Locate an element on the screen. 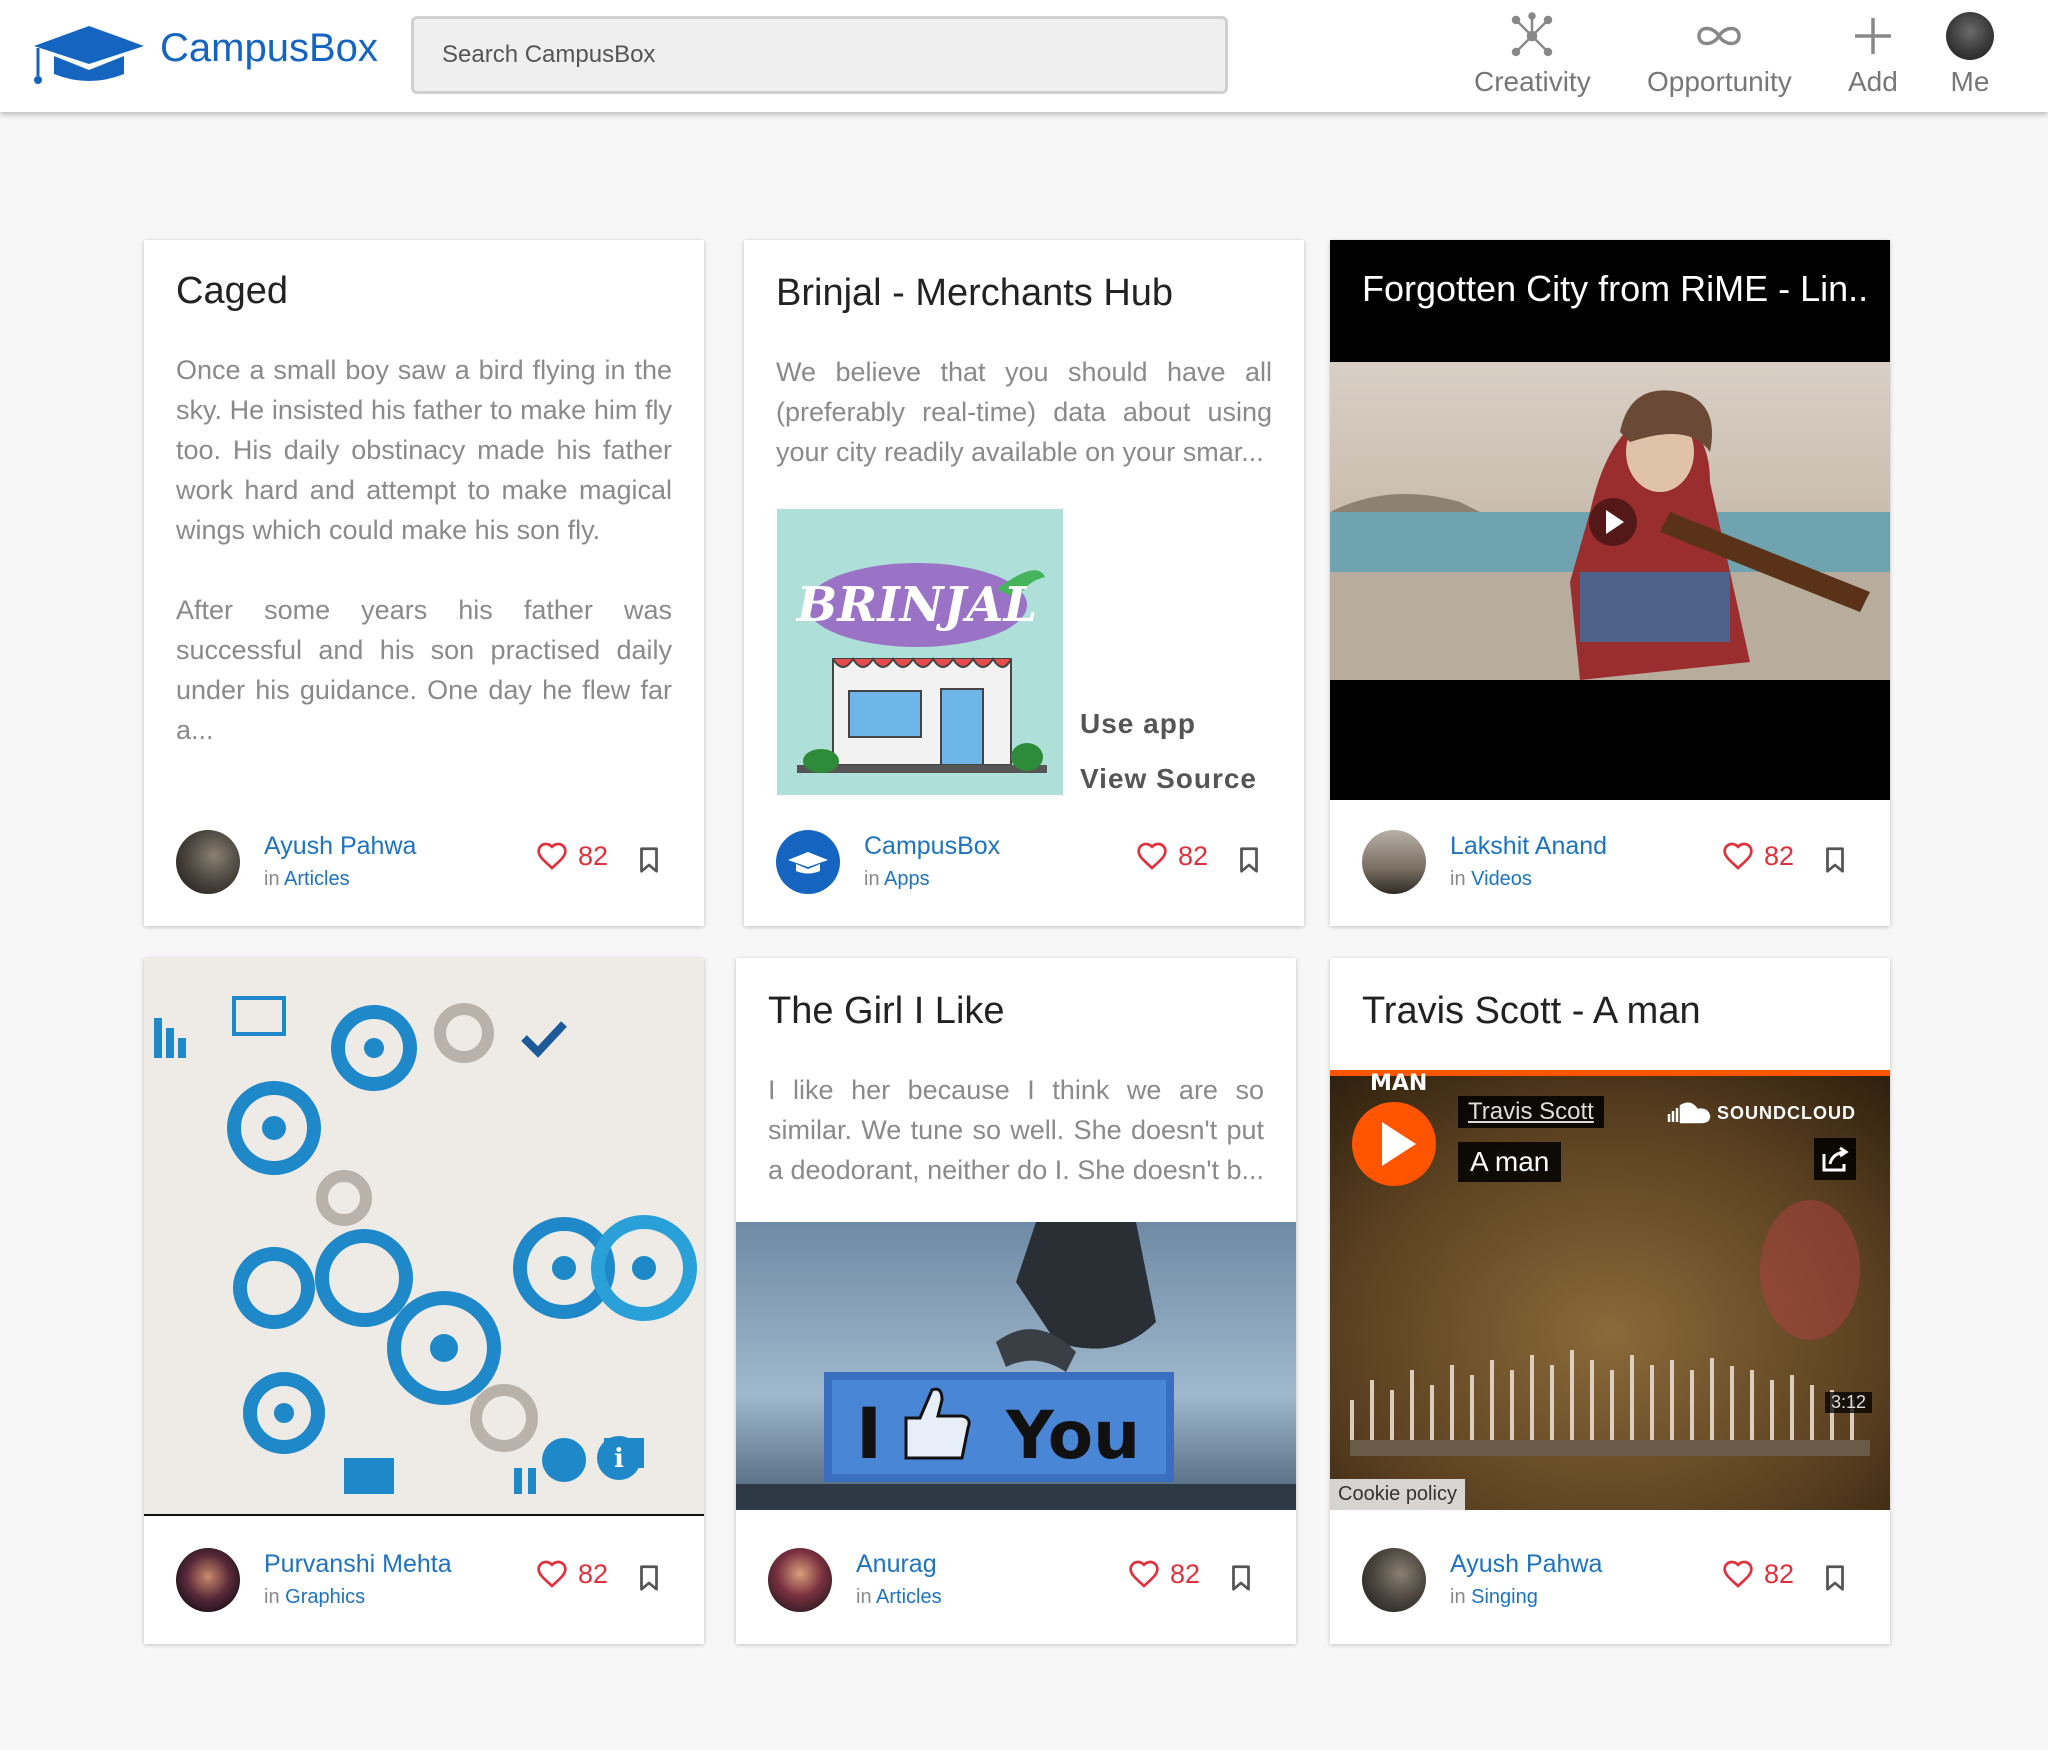 Image resolution: width=2048 pixels, height=1750 pixels. post-footer: Purvanshi Mehta in Graphics 82 is located at coordinates (424, 1580).